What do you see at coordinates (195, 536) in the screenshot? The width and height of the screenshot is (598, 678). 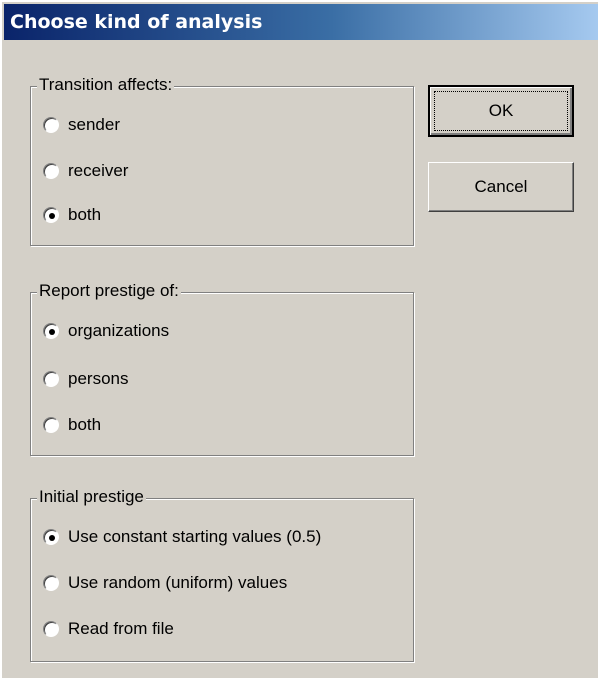 I see `radio-label: Use constant starting values (0.5)` at bounding box center [195, 536].